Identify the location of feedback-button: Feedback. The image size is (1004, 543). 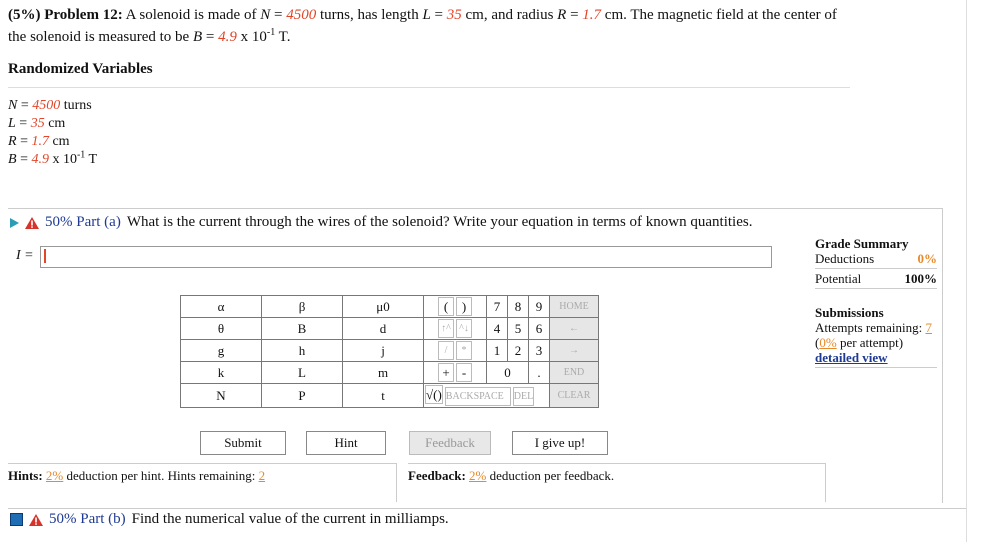
(450, 443).